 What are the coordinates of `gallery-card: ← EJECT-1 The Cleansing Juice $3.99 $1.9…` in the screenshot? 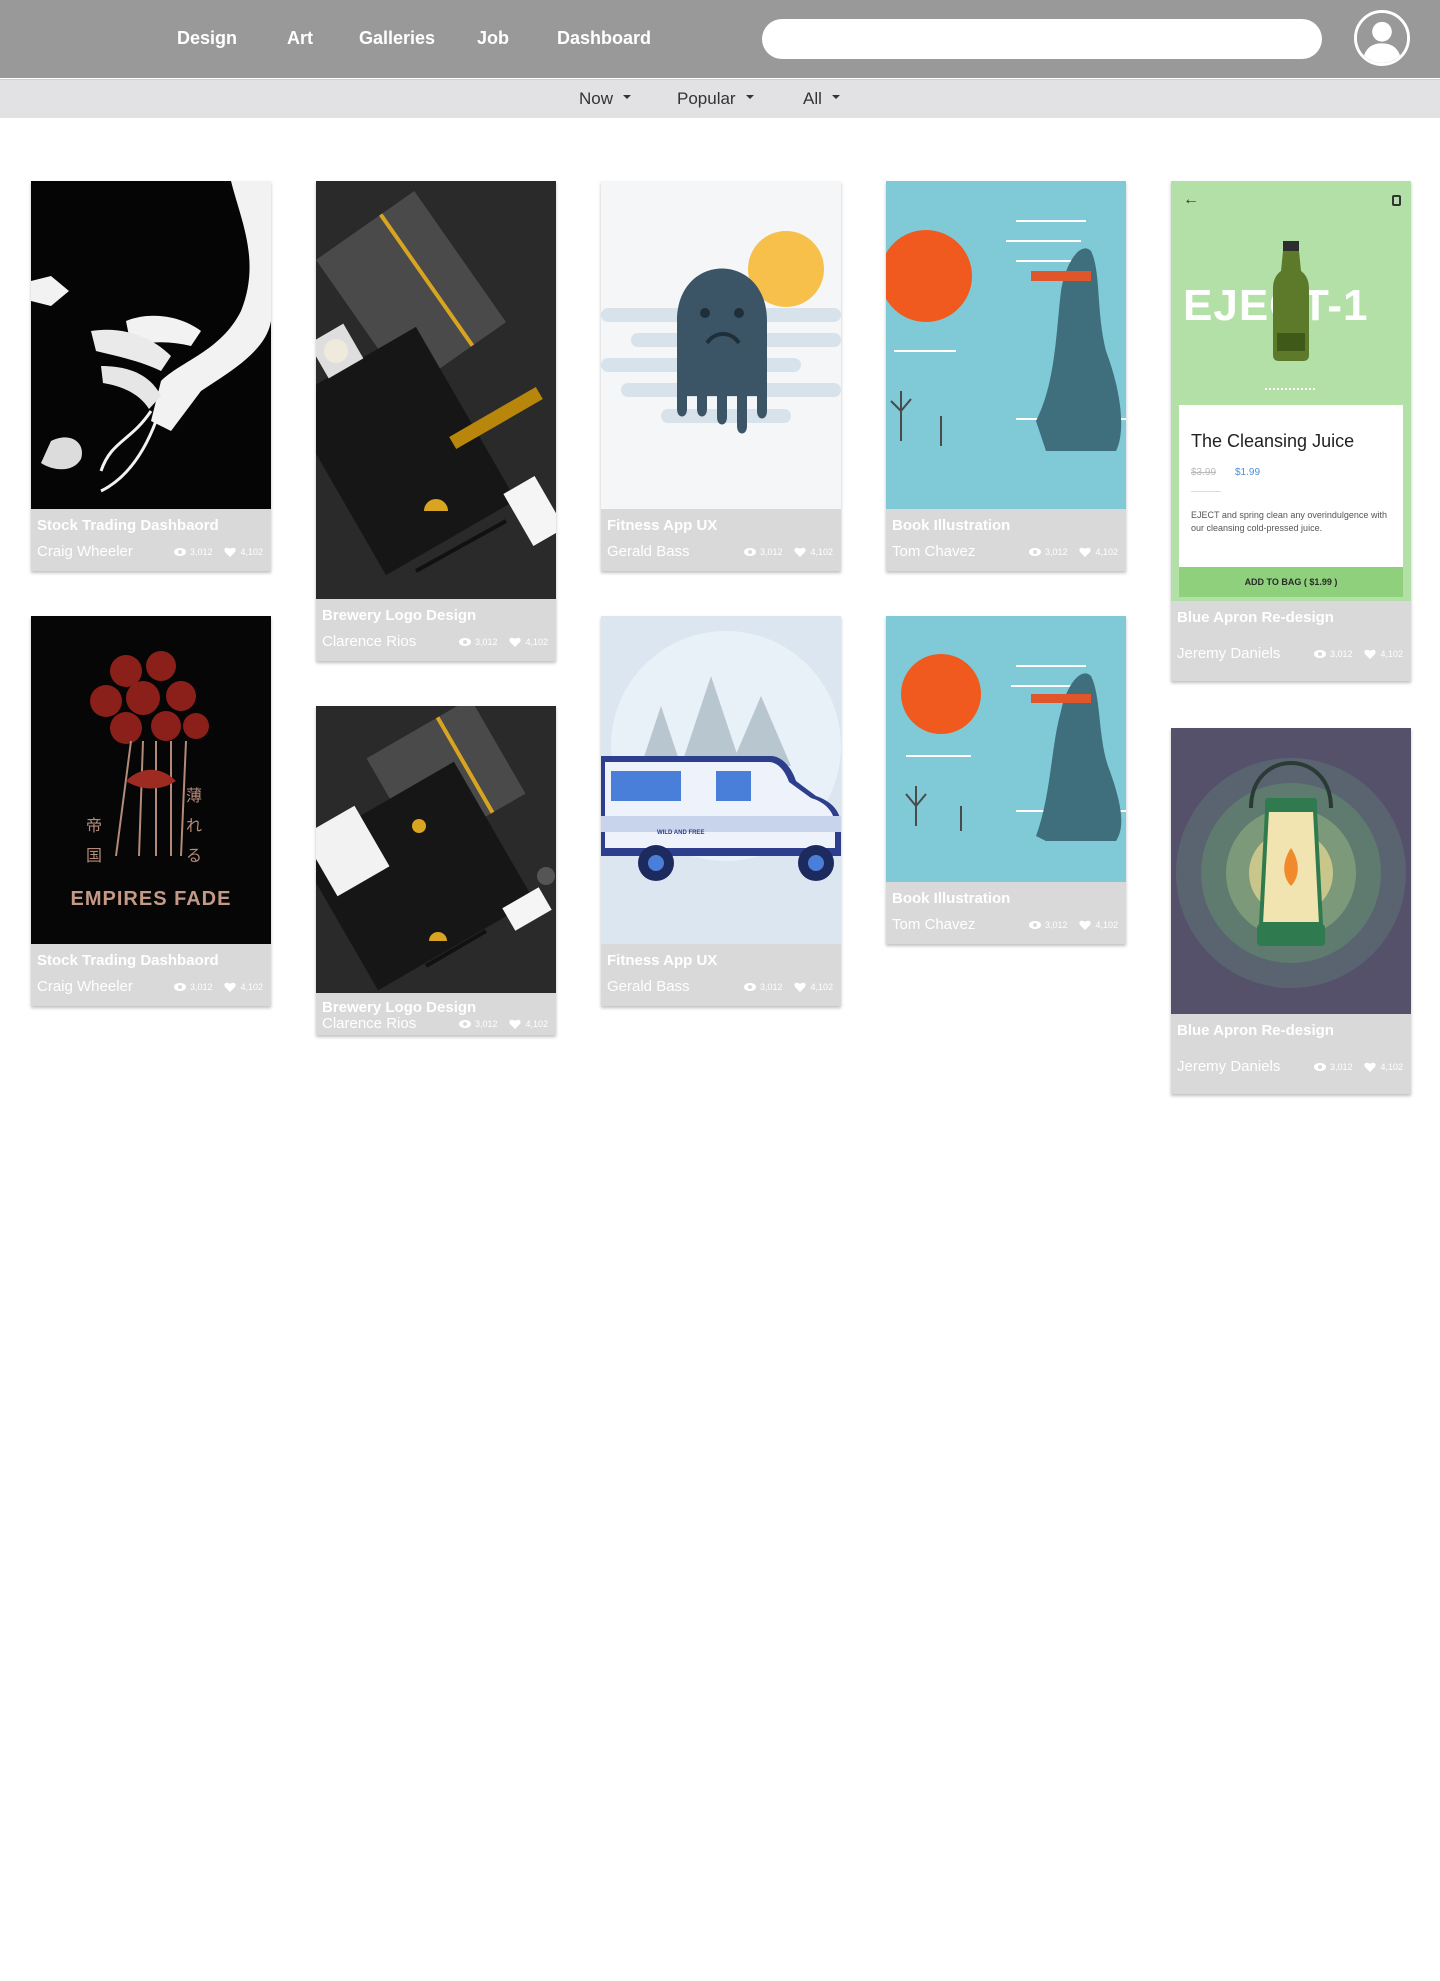 It's located at (1291, 431).